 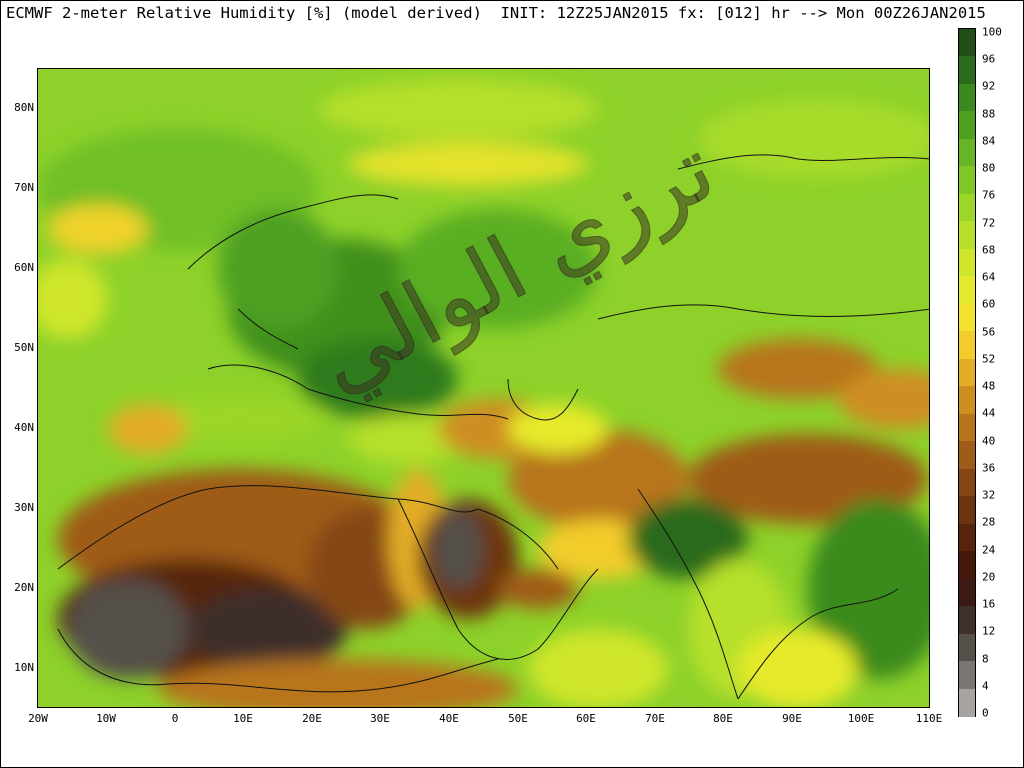 What do you see at coordinates (989, 304) in the screenshot?
I see `colorbar-label: 60` at bounding box center [989, 304].